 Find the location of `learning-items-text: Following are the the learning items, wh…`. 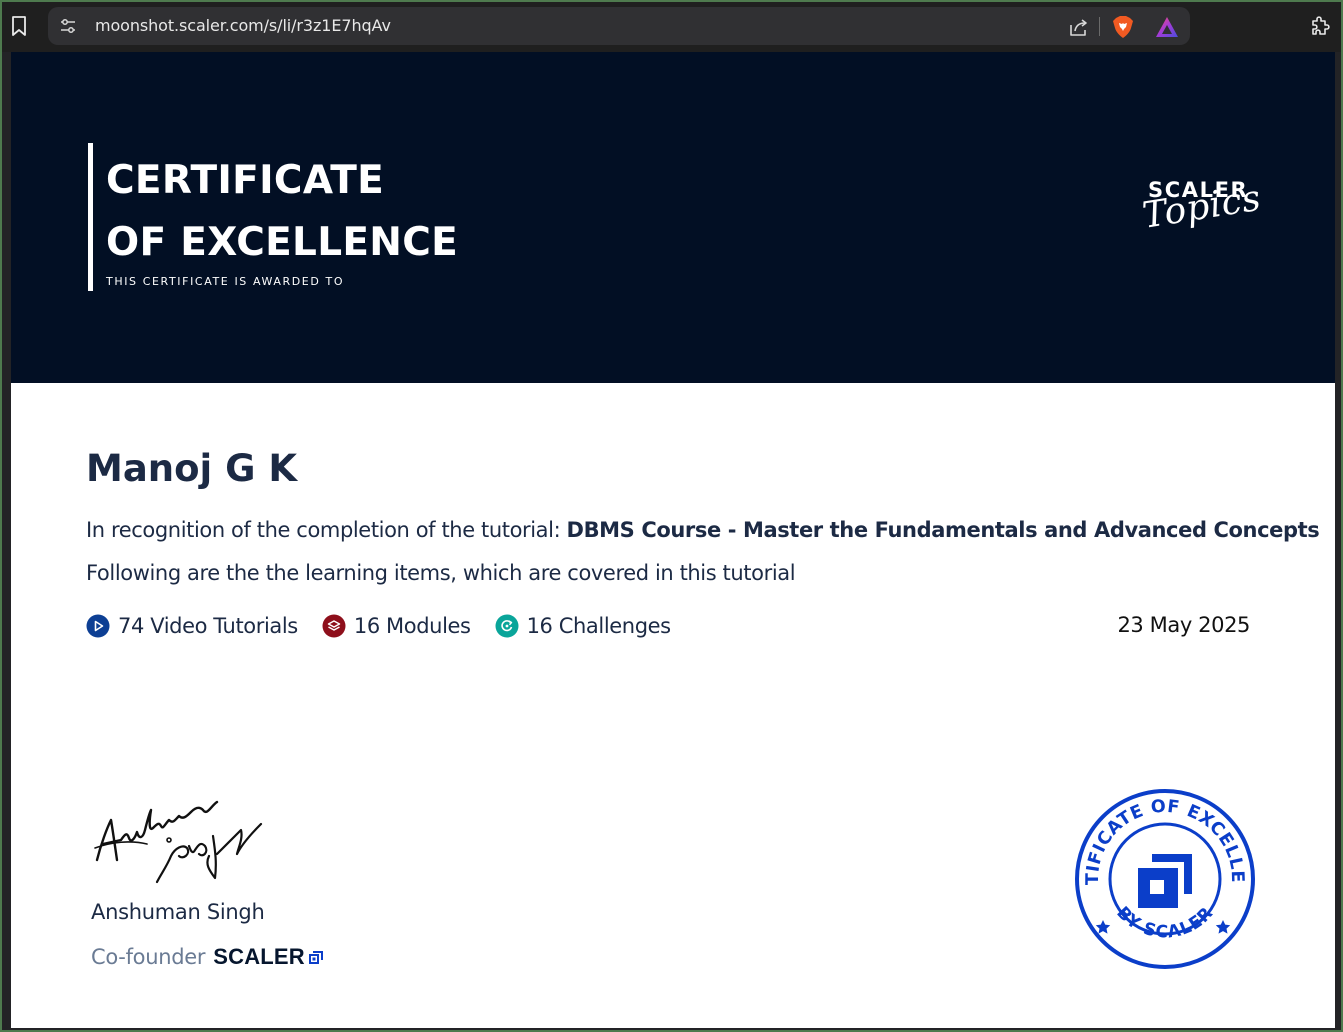

learning-items-text: Following are the the learning items, wh… is located at coordinates (441, 573).